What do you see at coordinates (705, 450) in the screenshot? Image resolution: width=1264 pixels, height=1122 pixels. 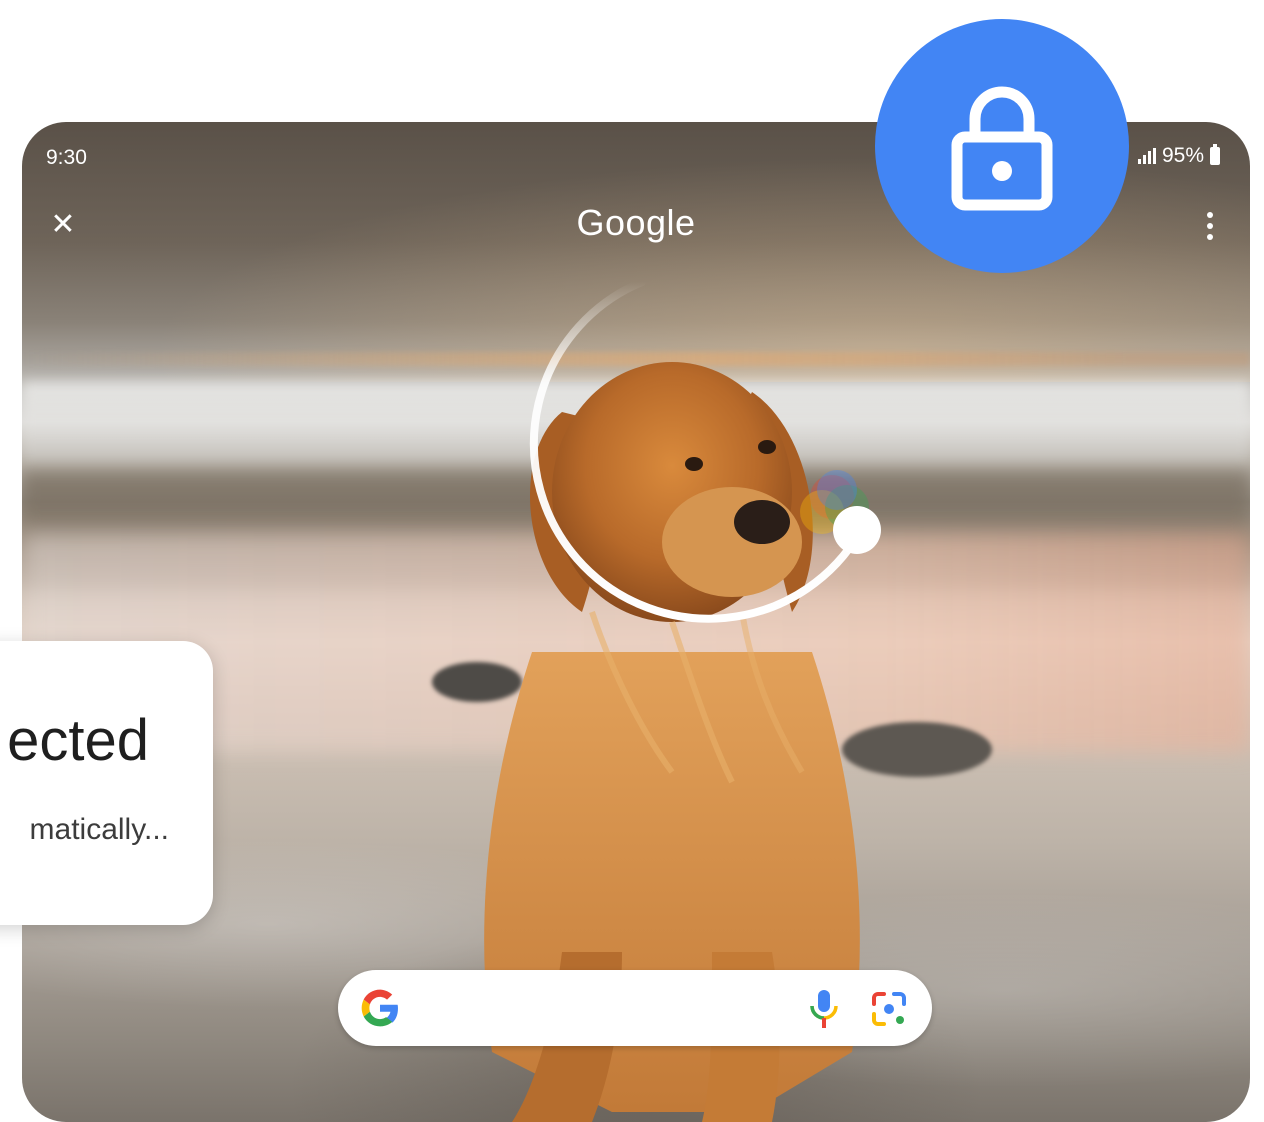 I see `circle-to-search-arc` at bounding box center [705, 450].